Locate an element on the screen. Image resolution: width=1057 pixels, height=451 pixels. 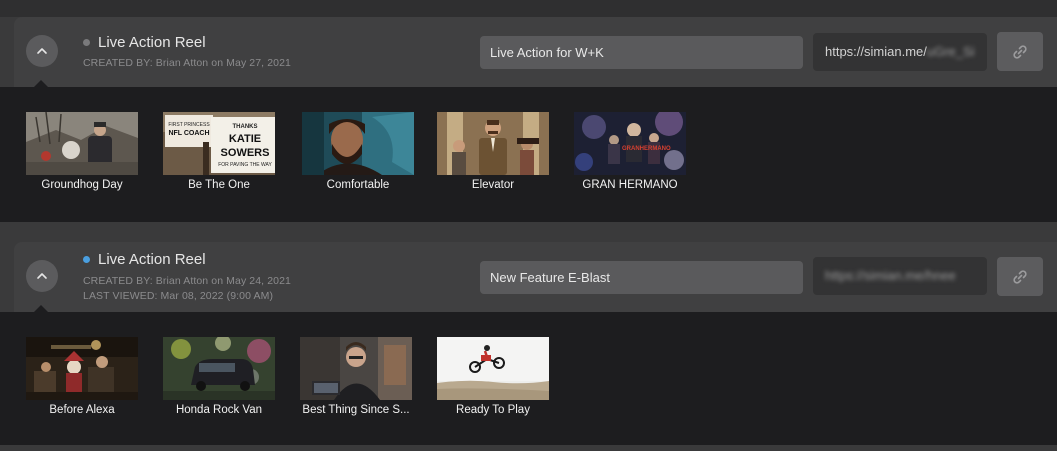
video-thumbnail: GRANHERMANO is located at coordinates (630, 143).